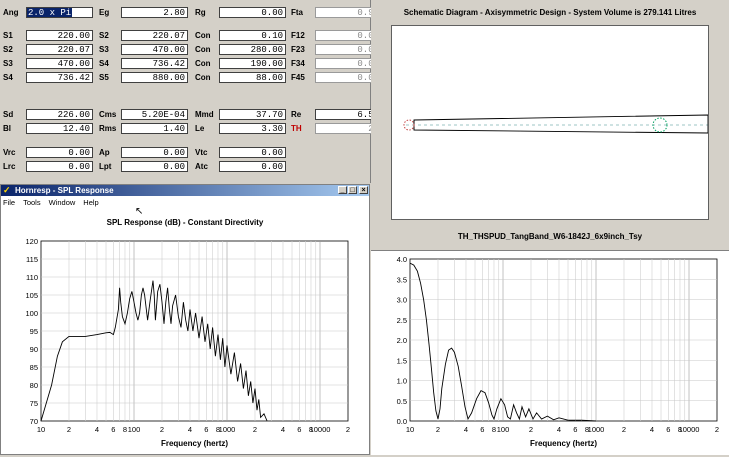  I want to click on y-tick-label: 2.5, so click(402, 320).